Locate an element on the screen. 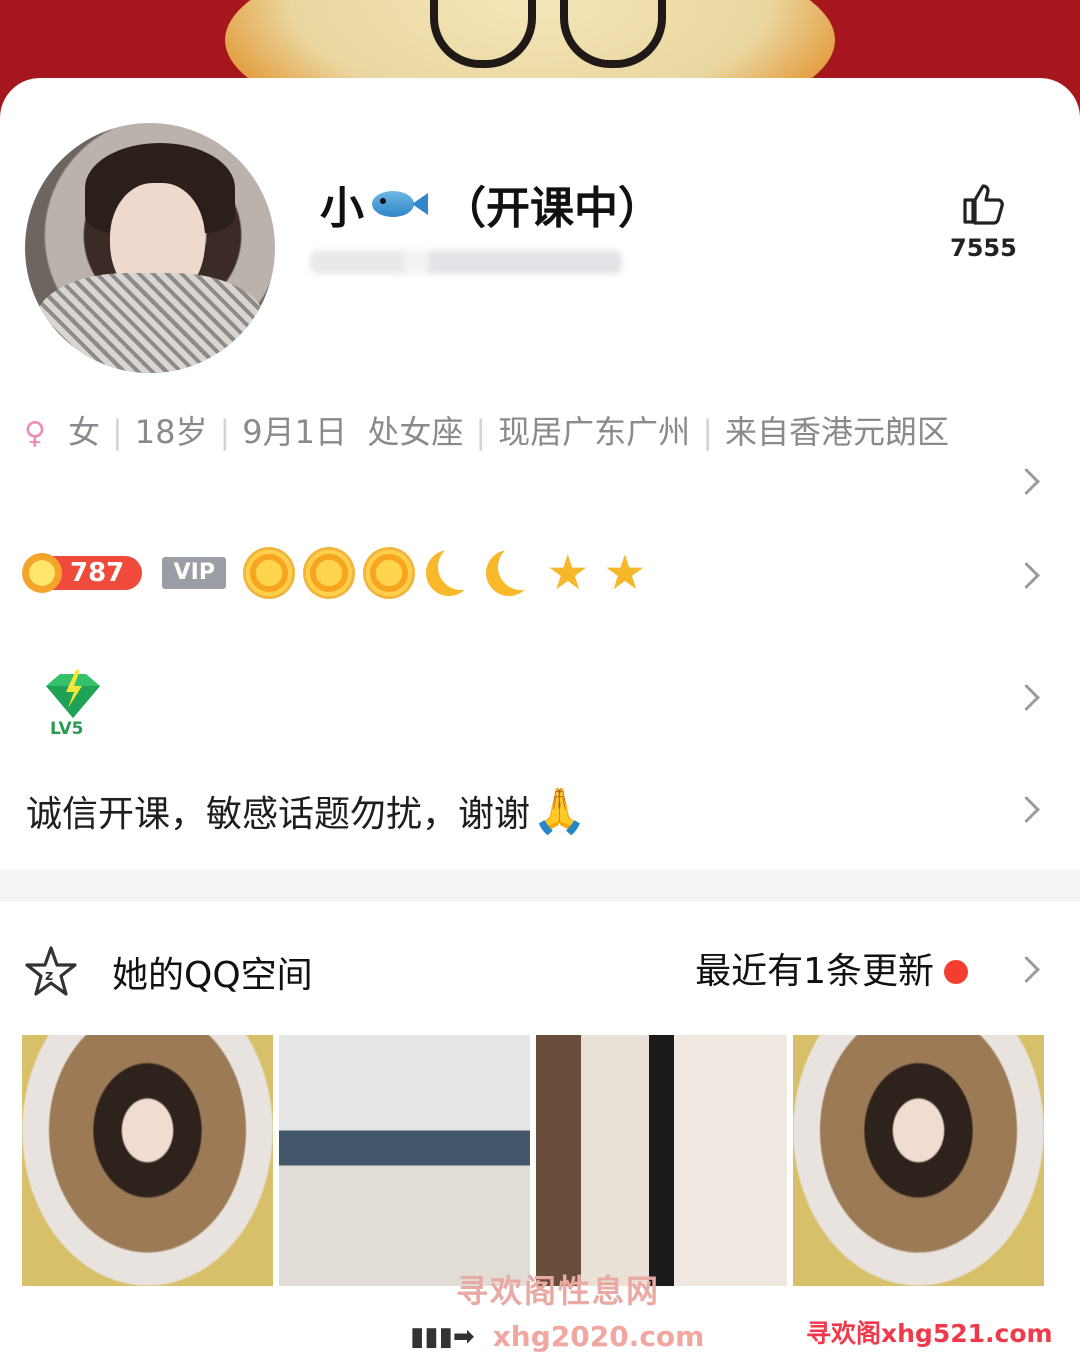 This screenshot has height=1359, width=1080. gender: 女 is located at coordinates (83, 432).